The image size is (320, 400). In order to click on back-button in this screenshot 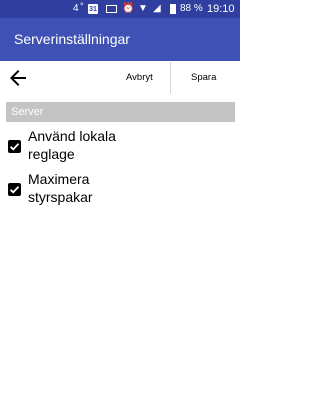, I will do `click(18, 78)`.